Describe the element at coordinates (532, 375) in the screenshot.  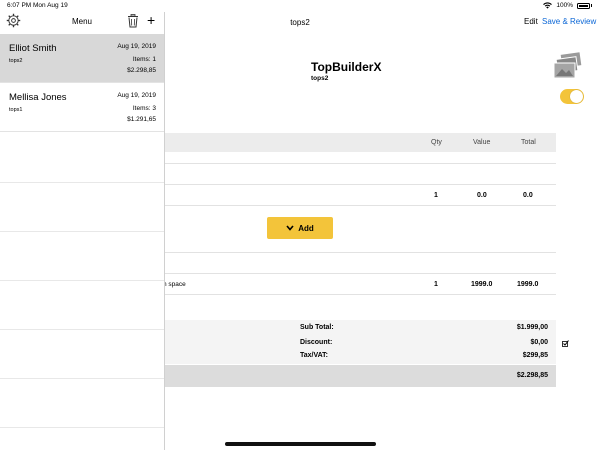
I see `total-value: $2.298,85` at that location.